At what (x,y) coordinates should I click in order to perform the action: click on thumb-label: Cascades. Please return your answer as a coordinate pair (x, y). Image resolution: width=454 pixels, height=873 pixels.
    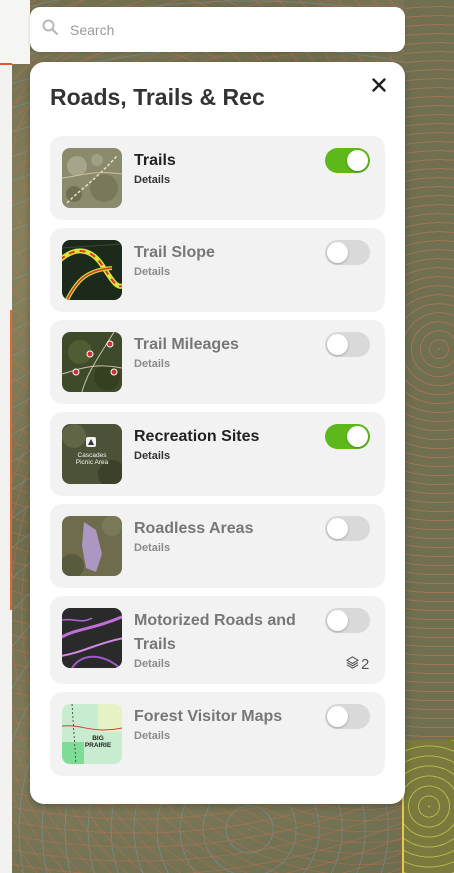
    Looking at the image, I should click on (93, 455).